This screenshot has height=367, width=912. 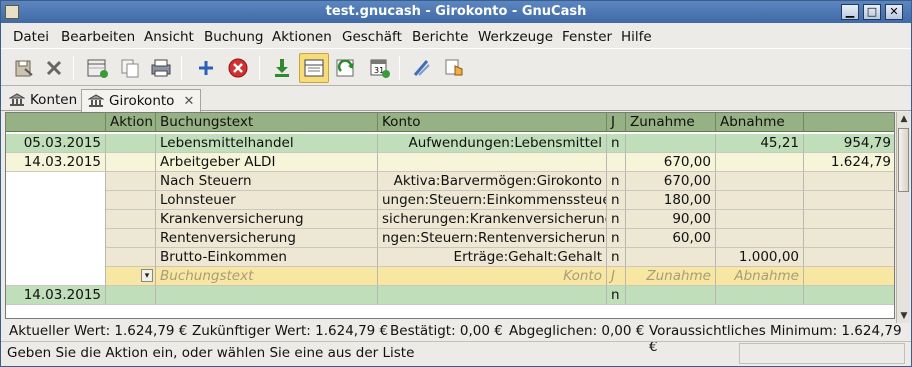 What do you see at coordinates (903, 160) in the screenshot?
I see `scrollbar-thumb` at bounding box center [903, 160].